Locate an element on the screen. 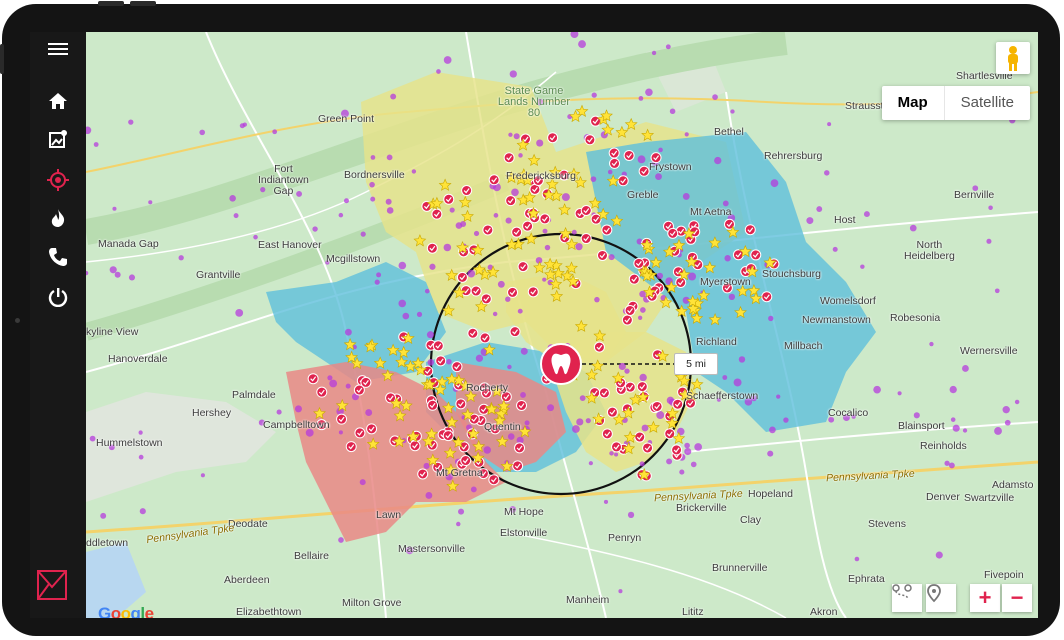  zoom-in-button: + is located at coordinates (985, 598).